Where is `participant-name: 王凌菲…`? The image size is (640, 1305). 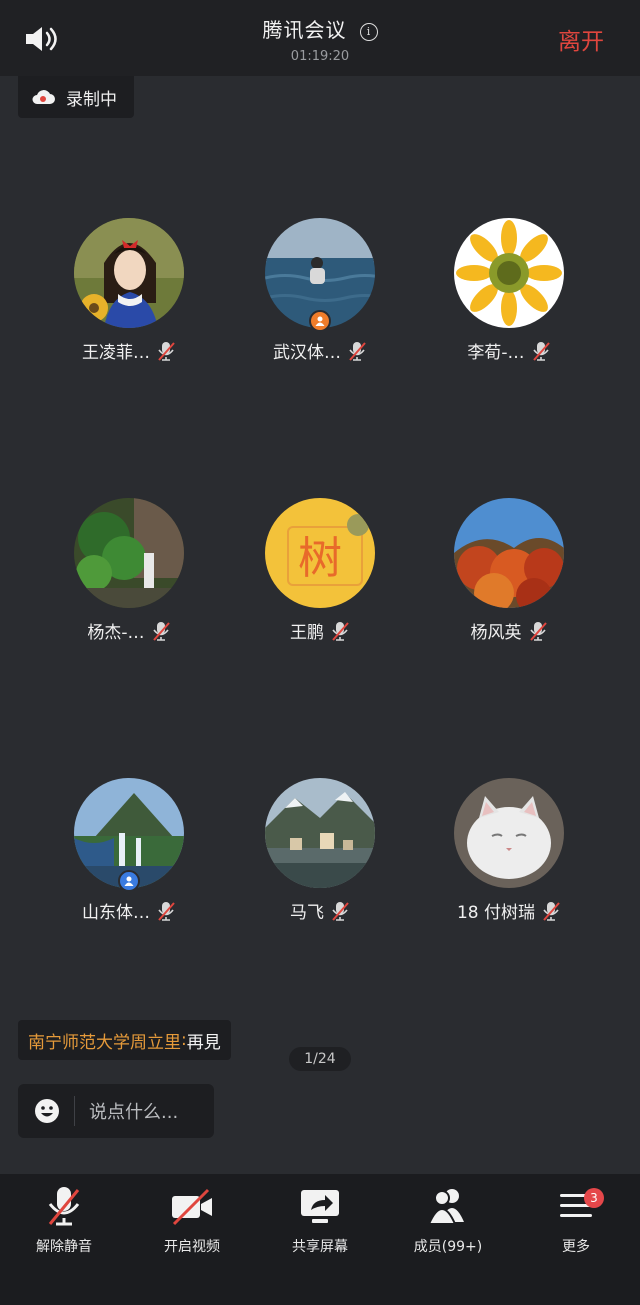
participant-name: 王凌菲… is located at coordinates (116, 353).